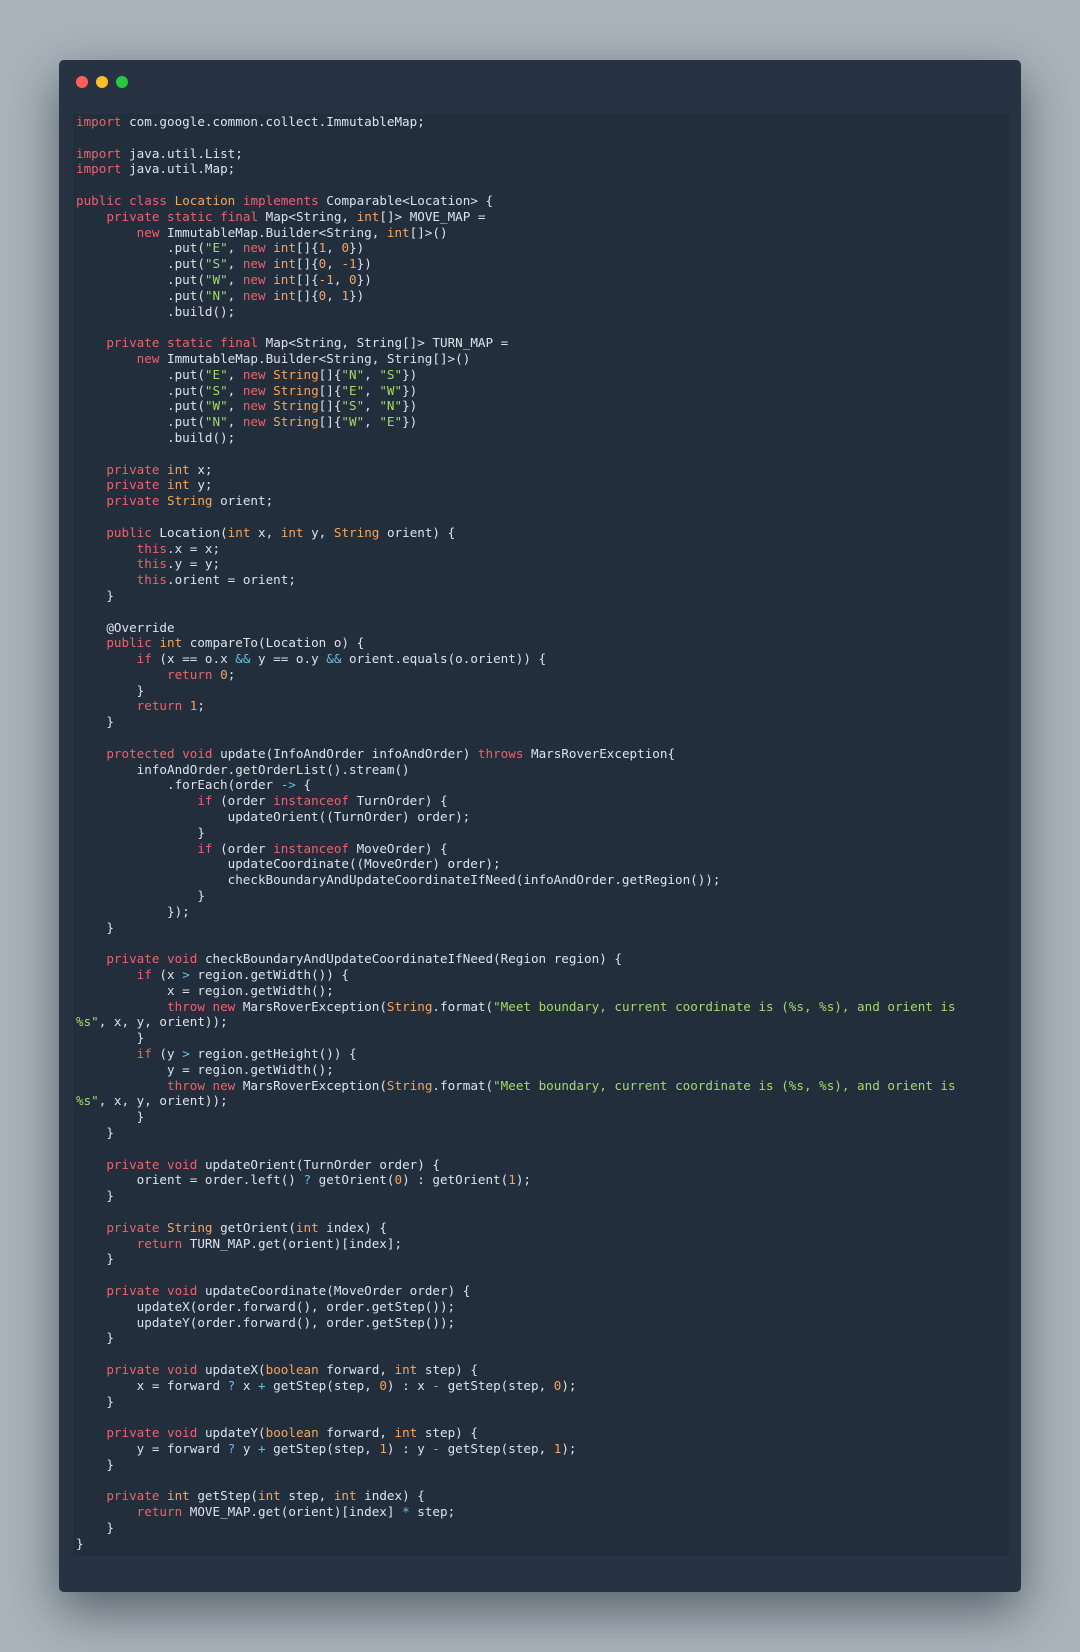  What do you see at coordinates (224, 279) in the screenshot?
I see `code-line: .put("W", new int[]{-1, 0})` at bounding box center [224, 279].